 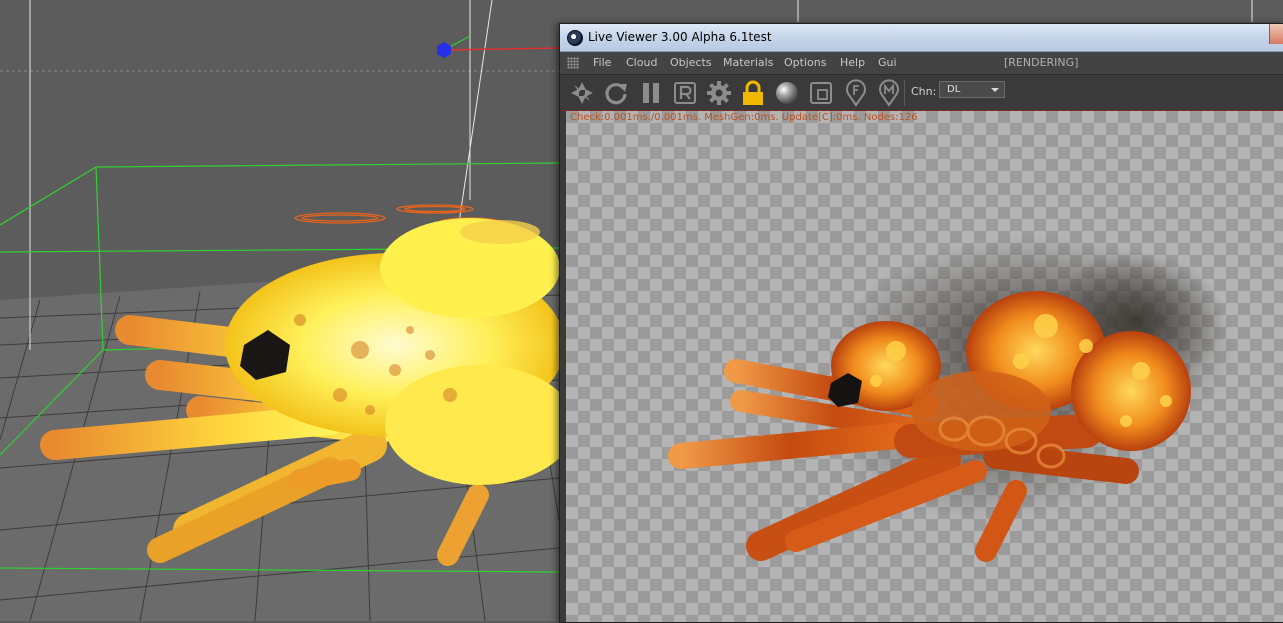 I want to click on app-logo-icon, so click(x=575, y=38).